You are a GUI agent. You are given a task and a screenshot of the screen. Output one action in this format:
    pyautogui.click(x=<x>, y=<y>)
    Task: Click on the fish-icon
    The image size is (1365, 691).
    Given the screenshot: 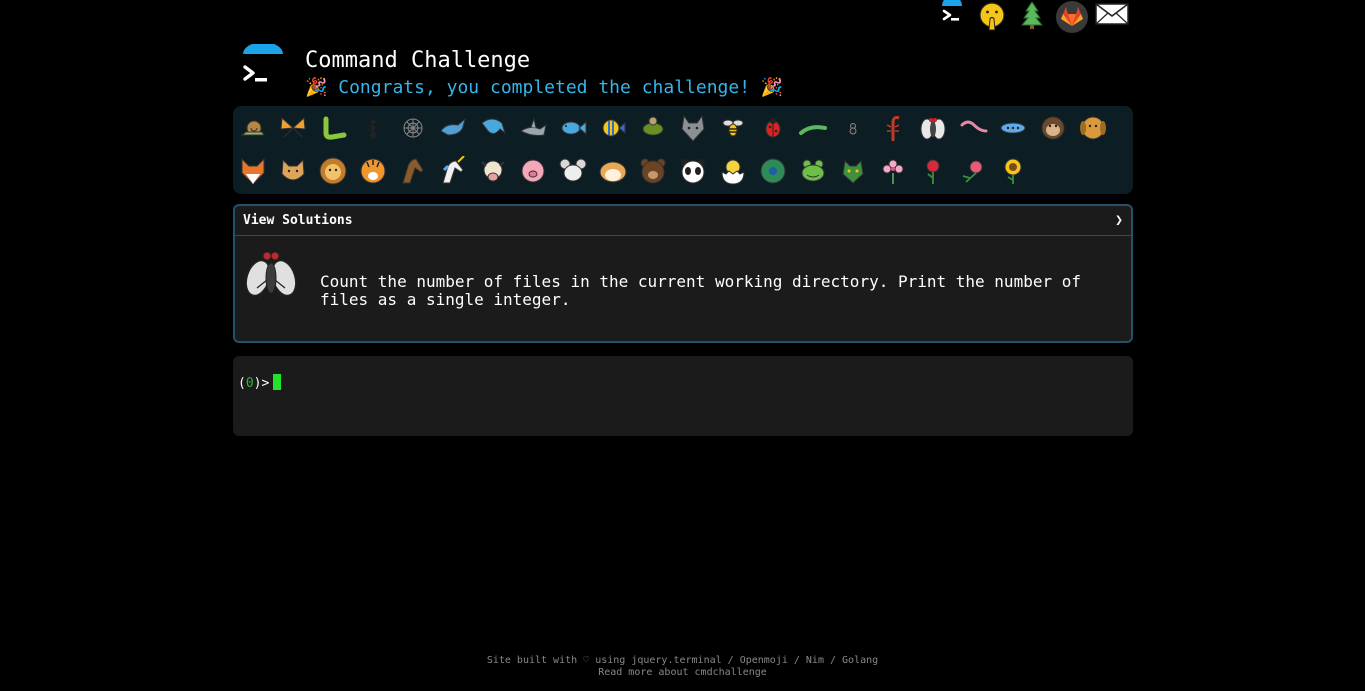 What is the action you would take?
    pyautogui.click(x=573, y=128)
    